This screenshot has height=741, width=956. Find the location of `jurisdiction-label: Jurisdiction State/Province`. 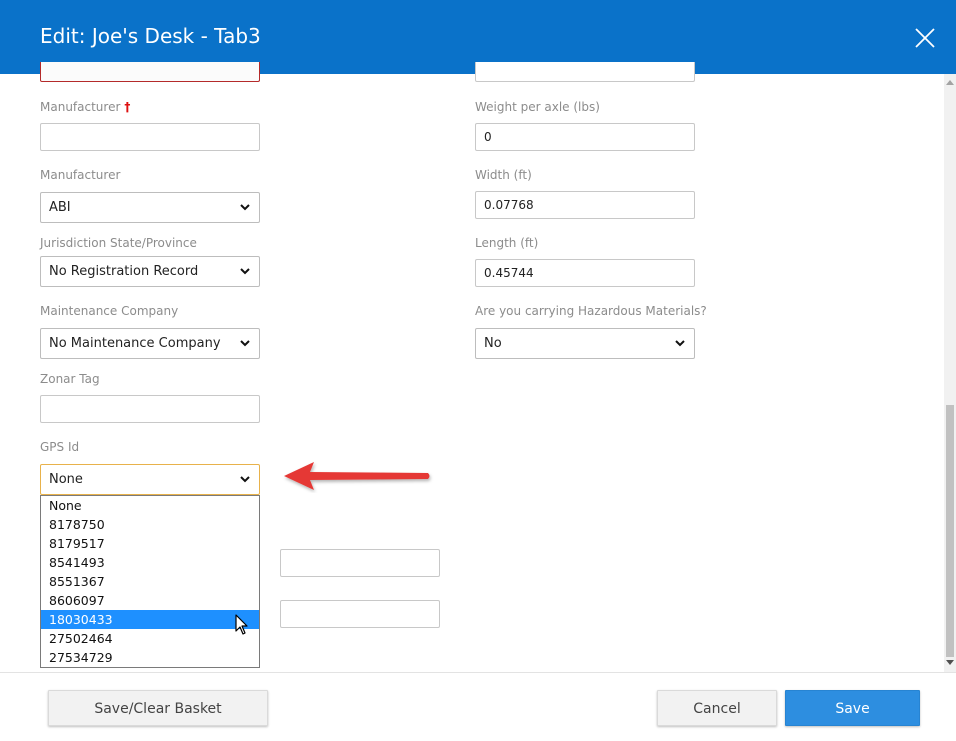

jurisdiction-label: Jurisdiction State/Province is located at coordinates (118, 243).